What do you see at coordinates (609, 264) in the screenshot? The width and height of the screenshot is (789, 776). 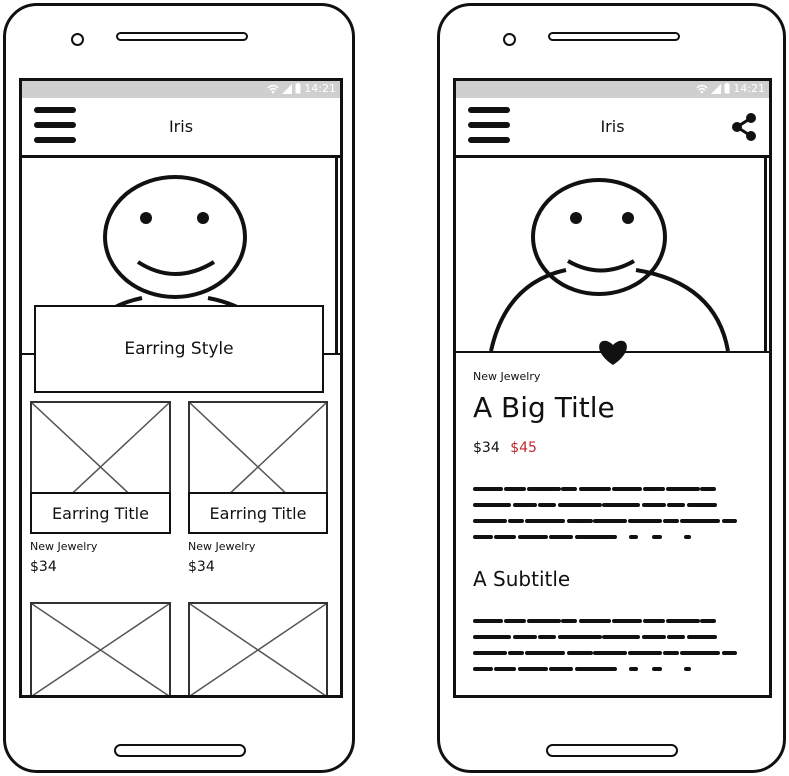 I see `avatar-placeholder` at bounding box center [609, 264].